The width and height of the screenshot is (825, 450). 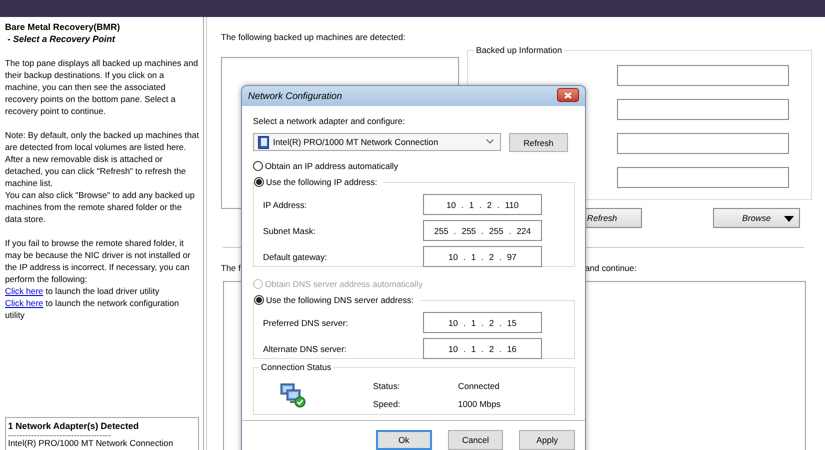 I want to click on help-link-line: Click here to launch the network configuration utility, so click(x=92, y=309).